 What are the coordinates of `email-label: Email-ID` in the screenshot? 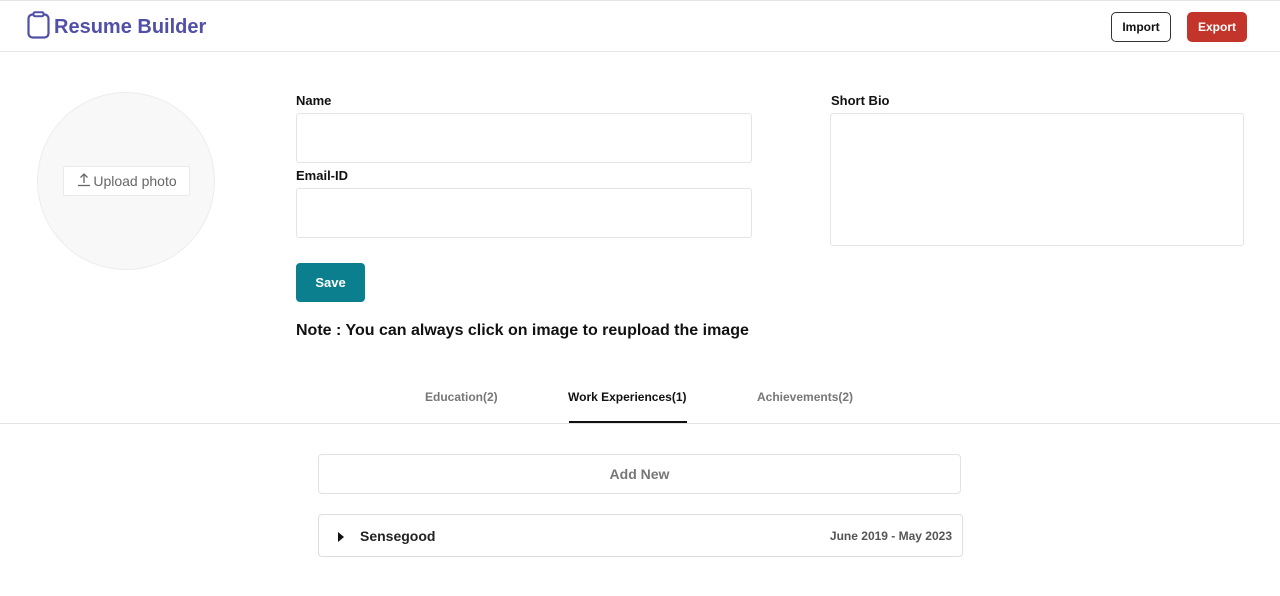 It's located at (322, 175).